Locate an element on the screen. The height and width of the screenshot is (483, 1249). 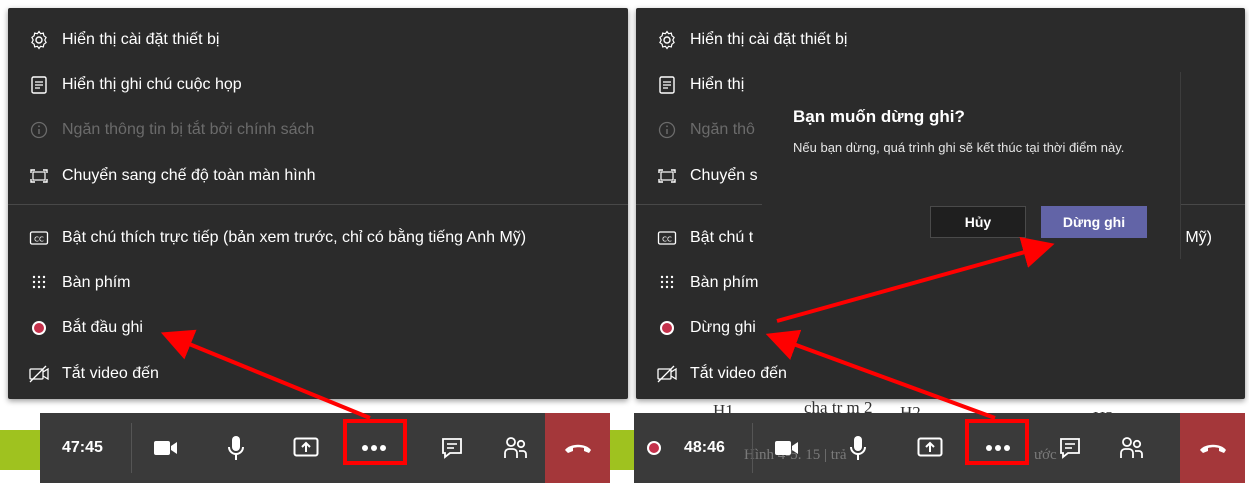
call-toolbar-right: Hình 4-5. 15 | trả ước 48:46 is located at coordinates (939, 448).